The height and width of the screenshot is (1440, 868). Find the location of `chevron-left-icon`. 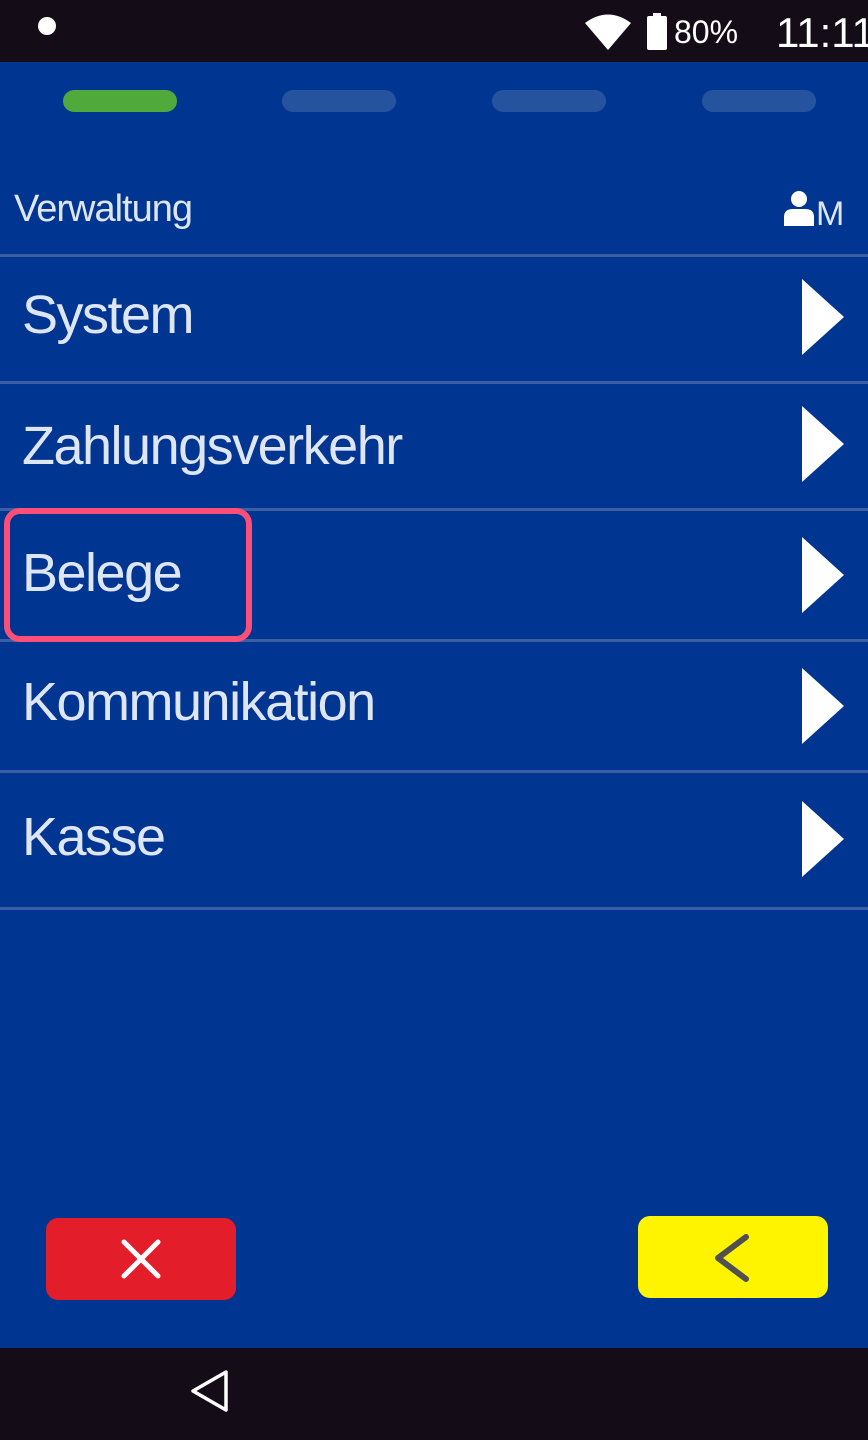

chevron-left-icon is located at coordinates (732, 1258).